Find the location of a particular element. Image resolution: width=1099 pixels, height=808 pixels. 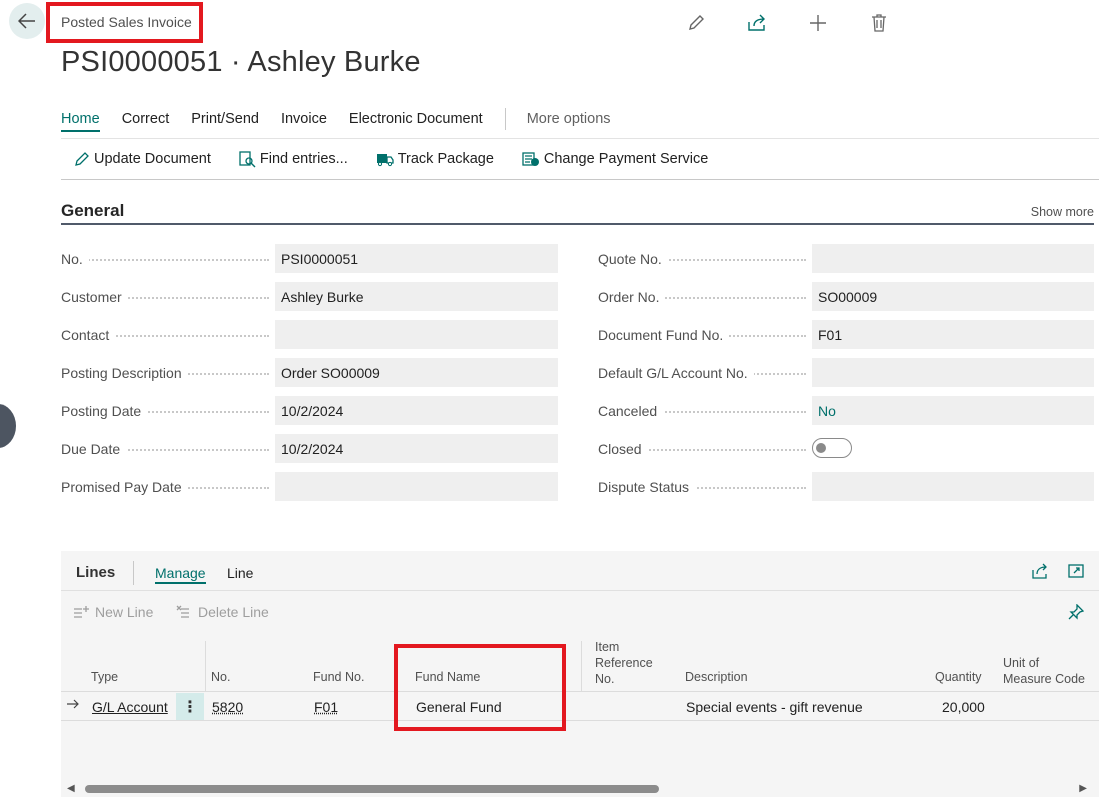

side-panel-handle is located at coordinates (8, 426).